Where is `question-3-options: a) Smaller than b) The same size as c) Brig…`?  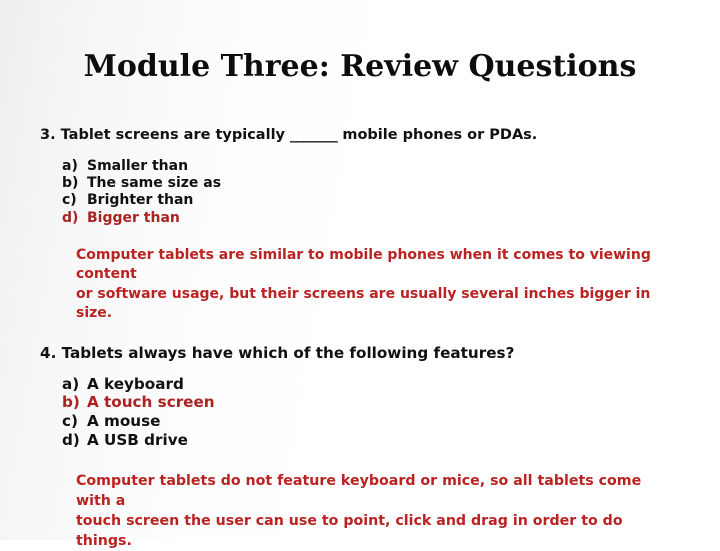 question-3-options: a) Smaller than b) The same size as c) Brig… is located at coordinates (360, 192).